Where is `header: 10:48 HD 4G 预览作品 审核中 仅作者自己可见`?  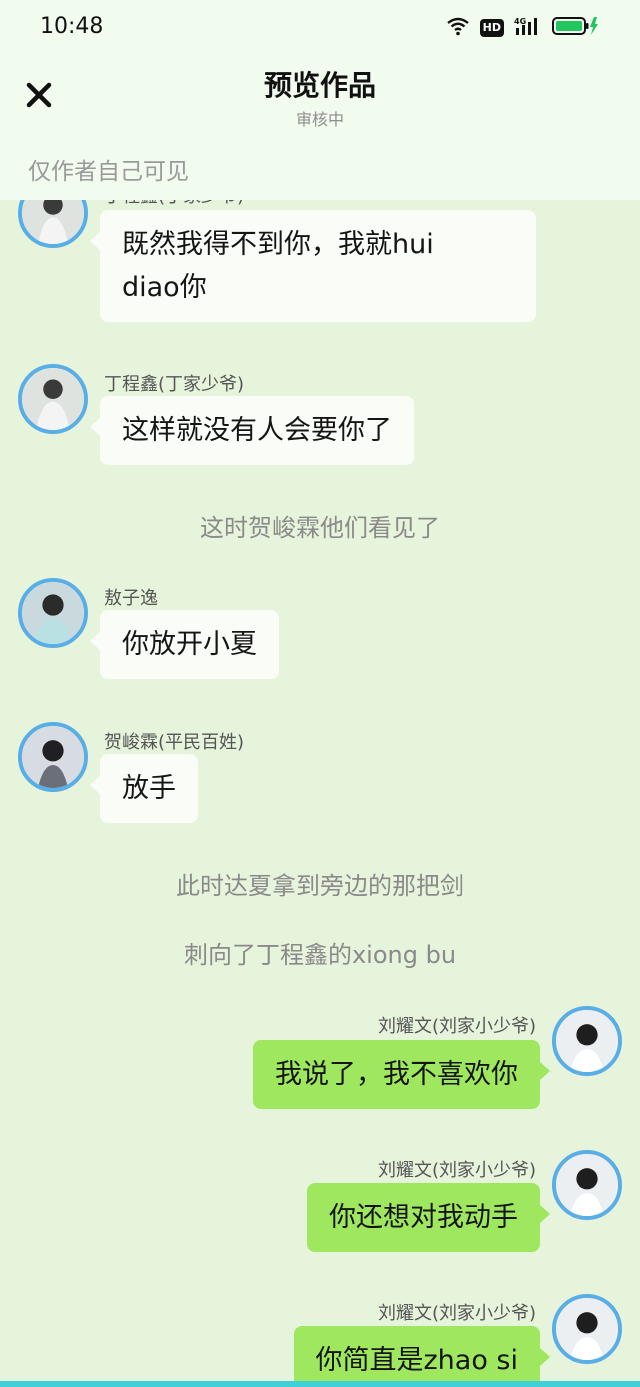
header: 10:48 HD 4G 预览作品 审核中 仅作者自己可见 is located at coordinates (320, 100).